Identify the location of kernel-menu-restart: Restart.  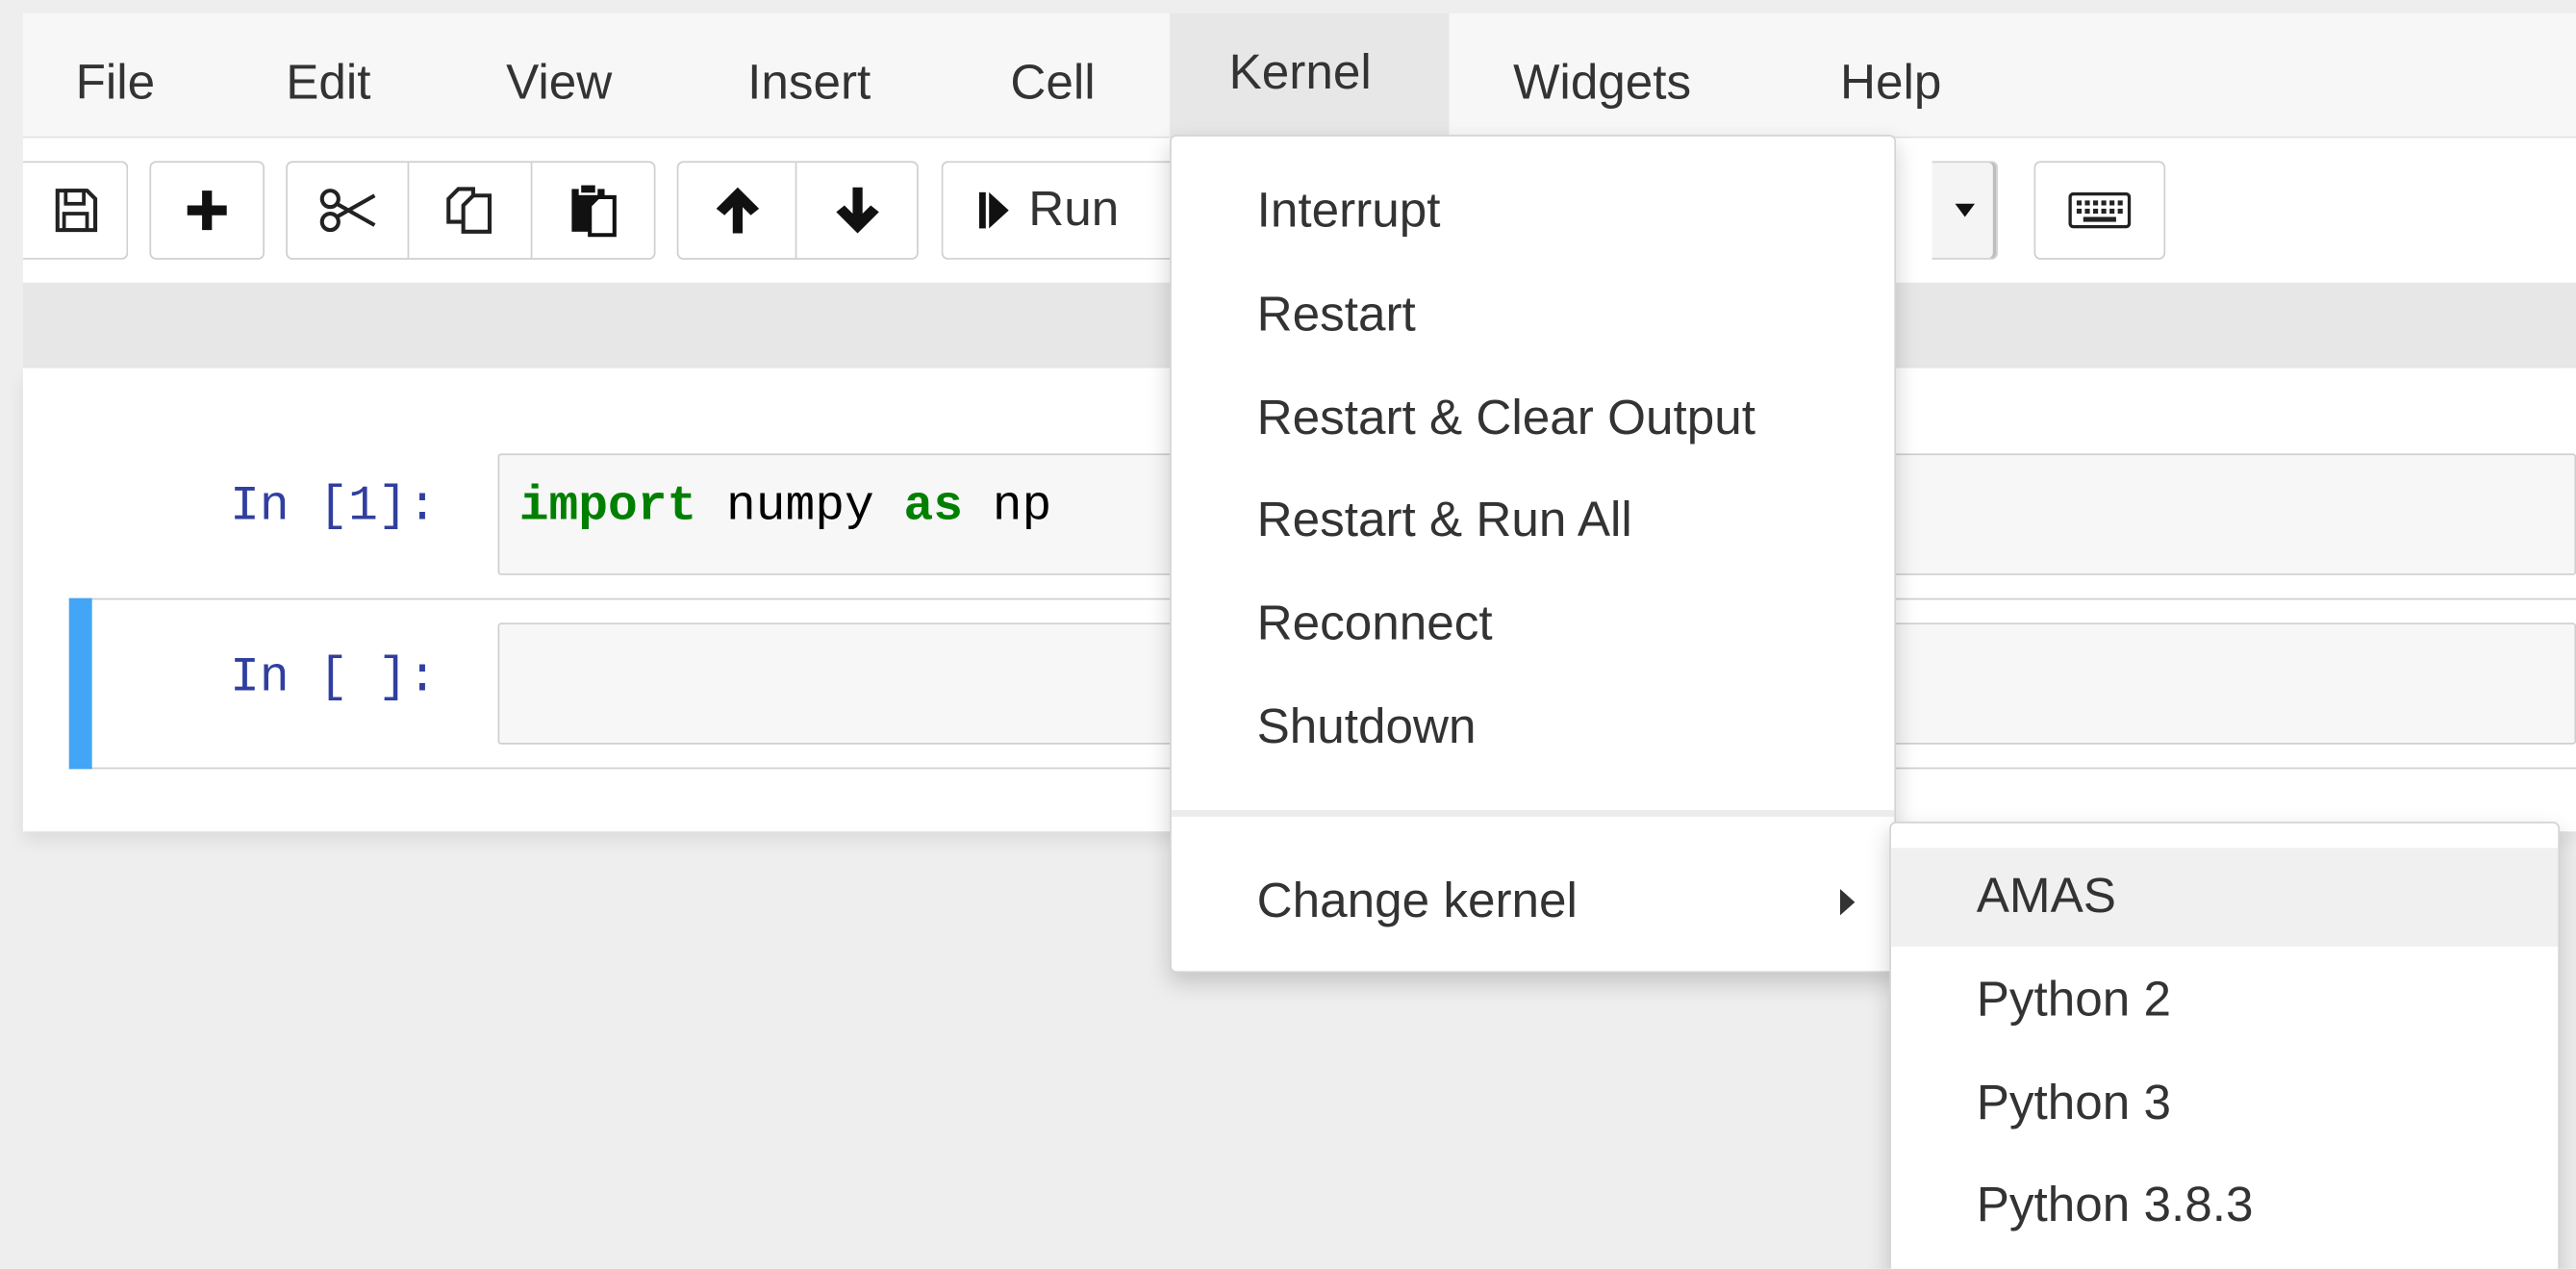
(1533, 315).